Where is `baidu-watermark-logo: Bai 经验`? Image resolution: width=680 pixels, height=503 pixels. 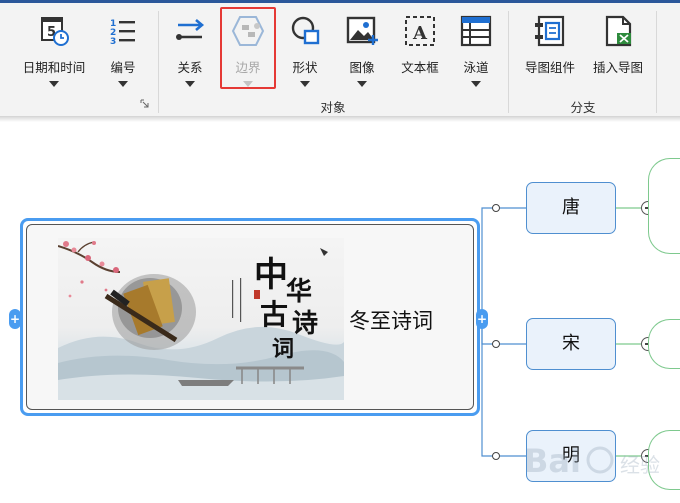
baidu-watermark-logo: Bai 经验 is located at coordinates (592, 461).